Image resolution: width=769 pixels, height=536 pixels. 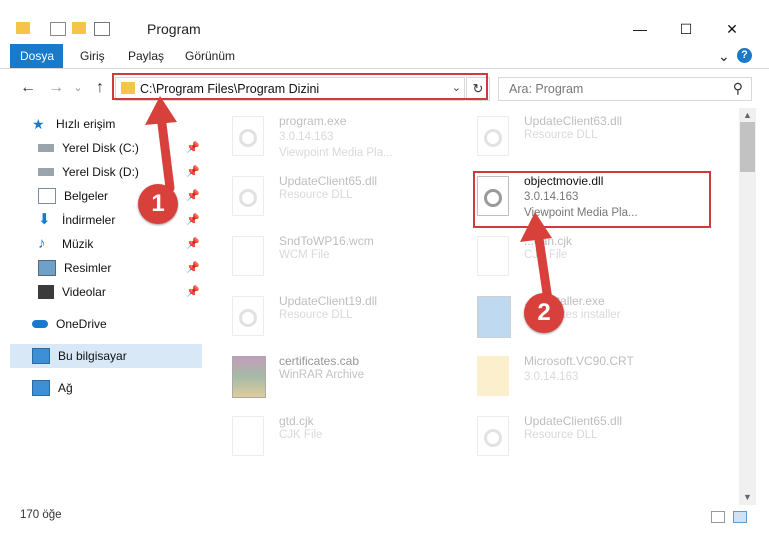 What do you see at coordinates (384, 520) in the screenshot?
I see `status-bar: 170 öğe` at bounding box center [384, 520].